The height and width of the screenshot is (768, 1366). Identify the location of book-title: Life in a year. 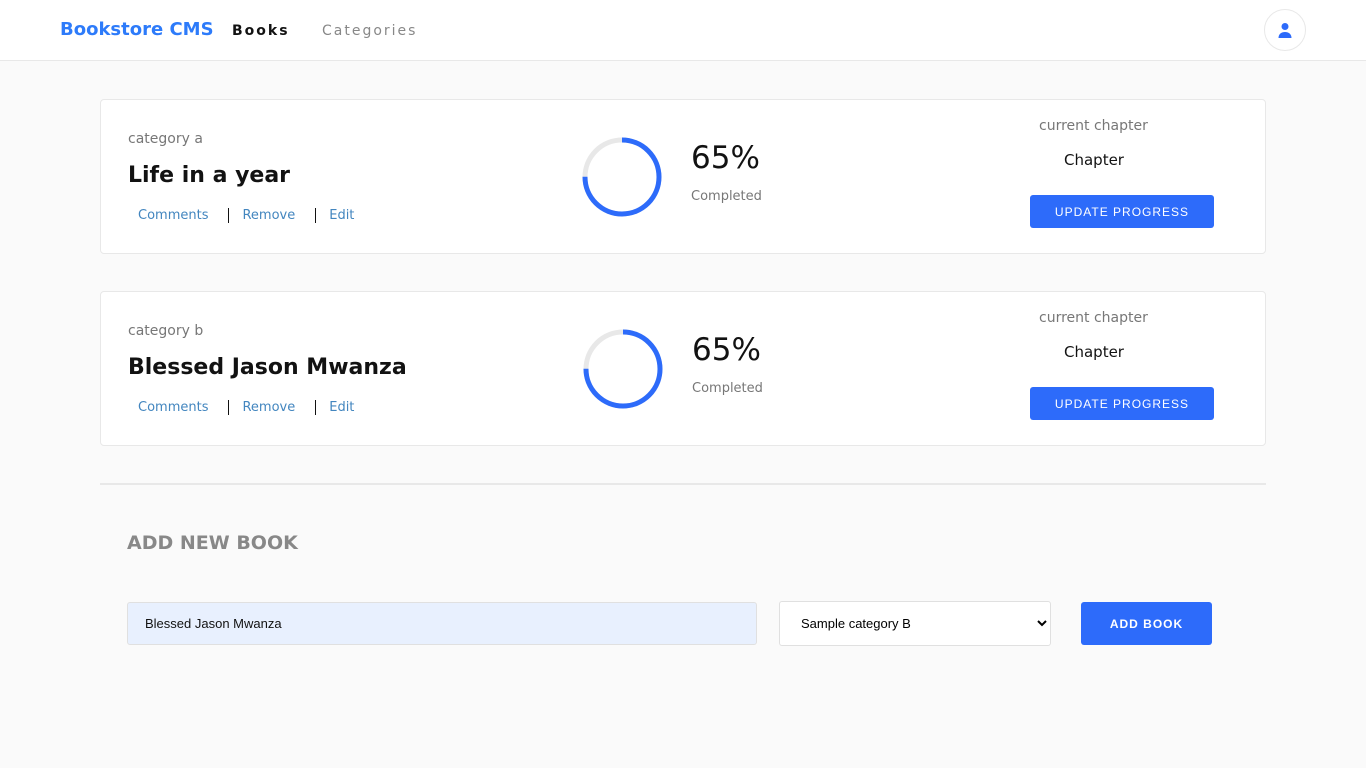
(209, 175).